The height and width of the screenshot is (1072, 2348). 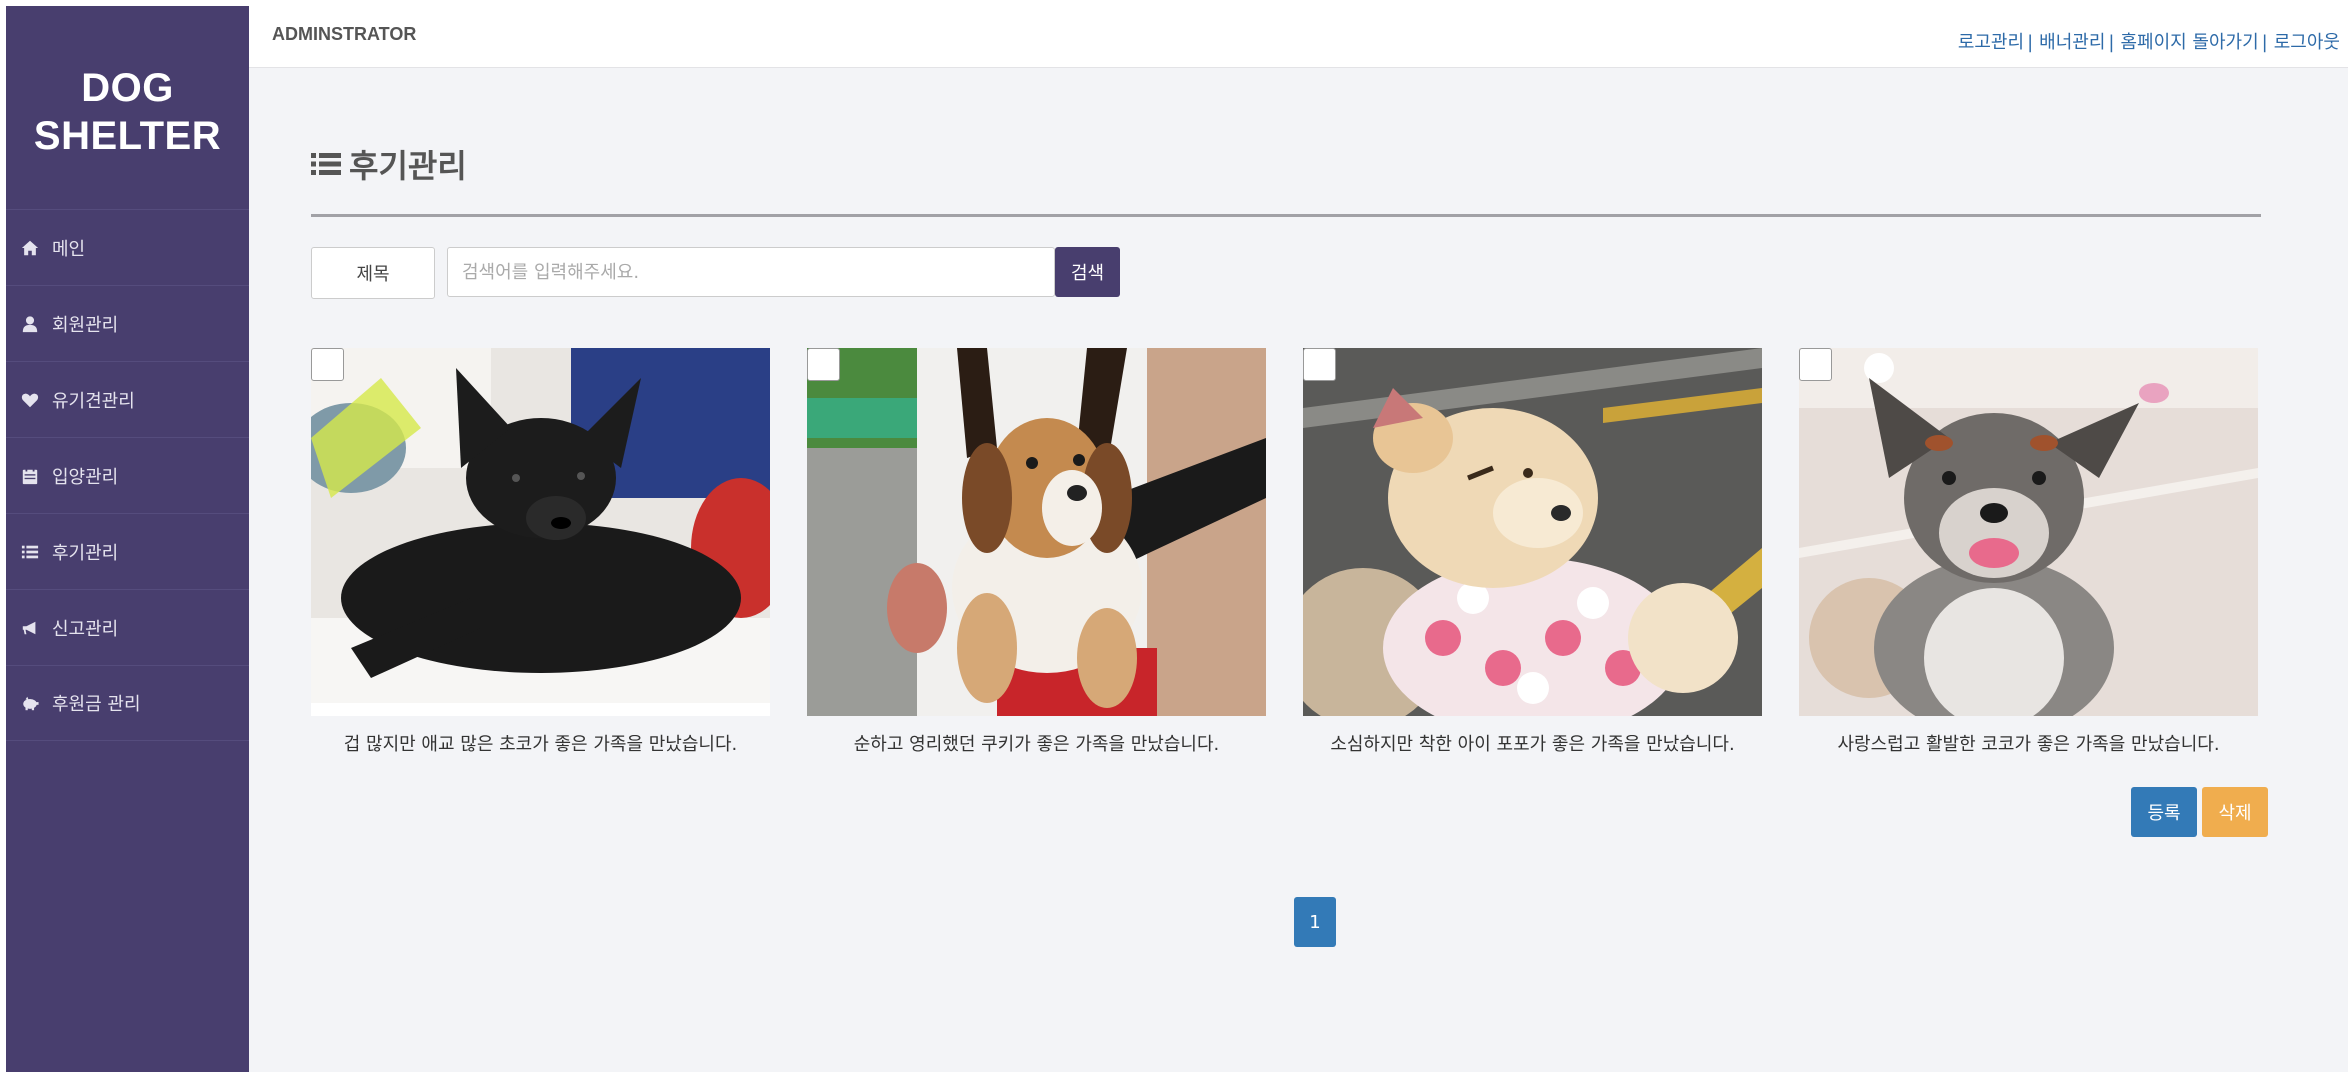 What do you see at coordinates (2189, 42) in the screenshot?
I see `homepage-link: 홈페이지 돌아가기` at bounding box center [2189, 42].